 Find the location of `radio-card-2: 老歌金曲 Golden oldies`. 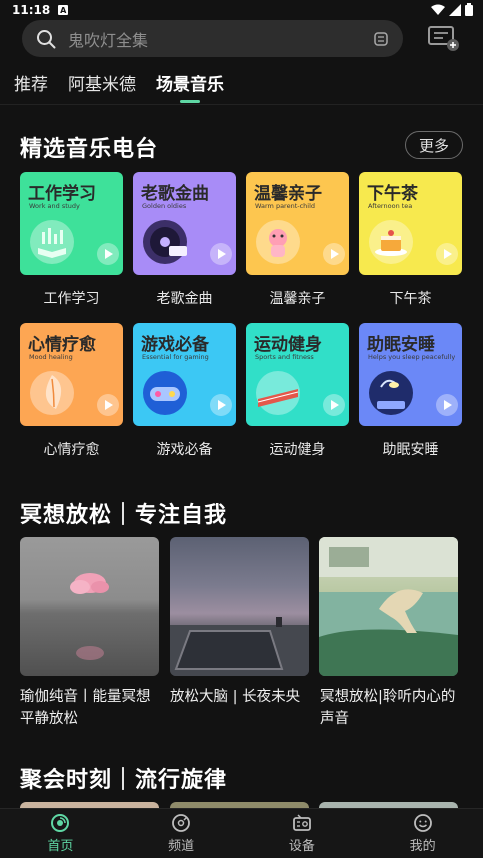

radio-card-2: 老歌金曲 Golden oldies is located at coordinates (184, 223).